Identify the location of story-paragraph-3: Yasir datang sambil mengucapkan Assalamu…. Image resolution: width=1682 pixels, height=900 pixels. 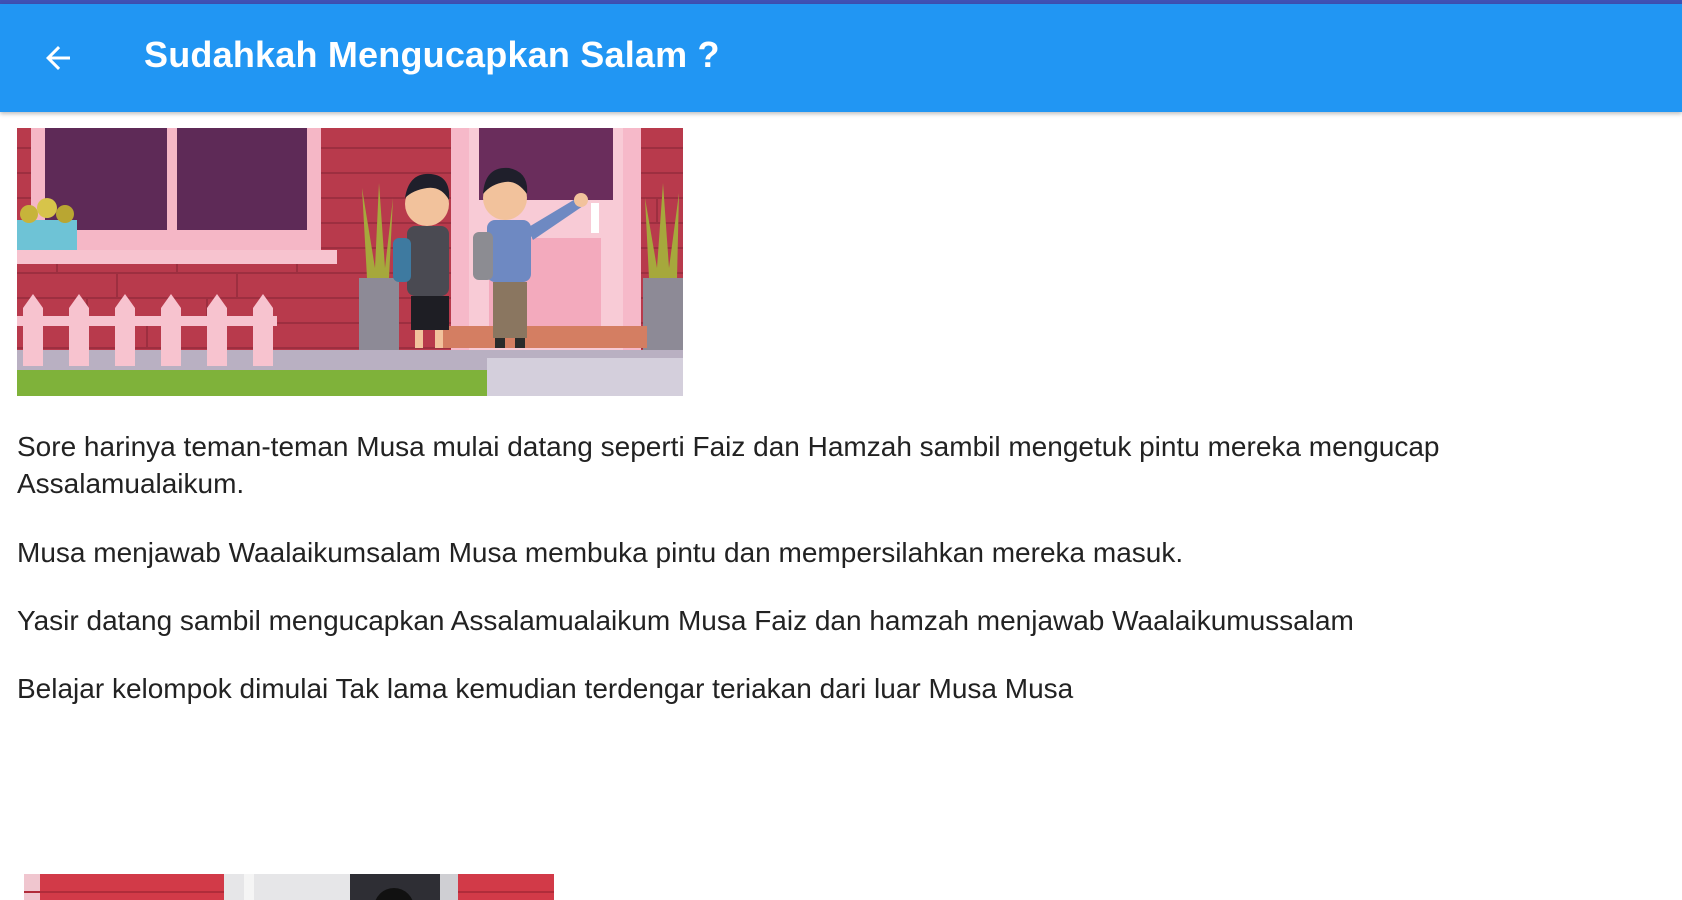
(685, 620).